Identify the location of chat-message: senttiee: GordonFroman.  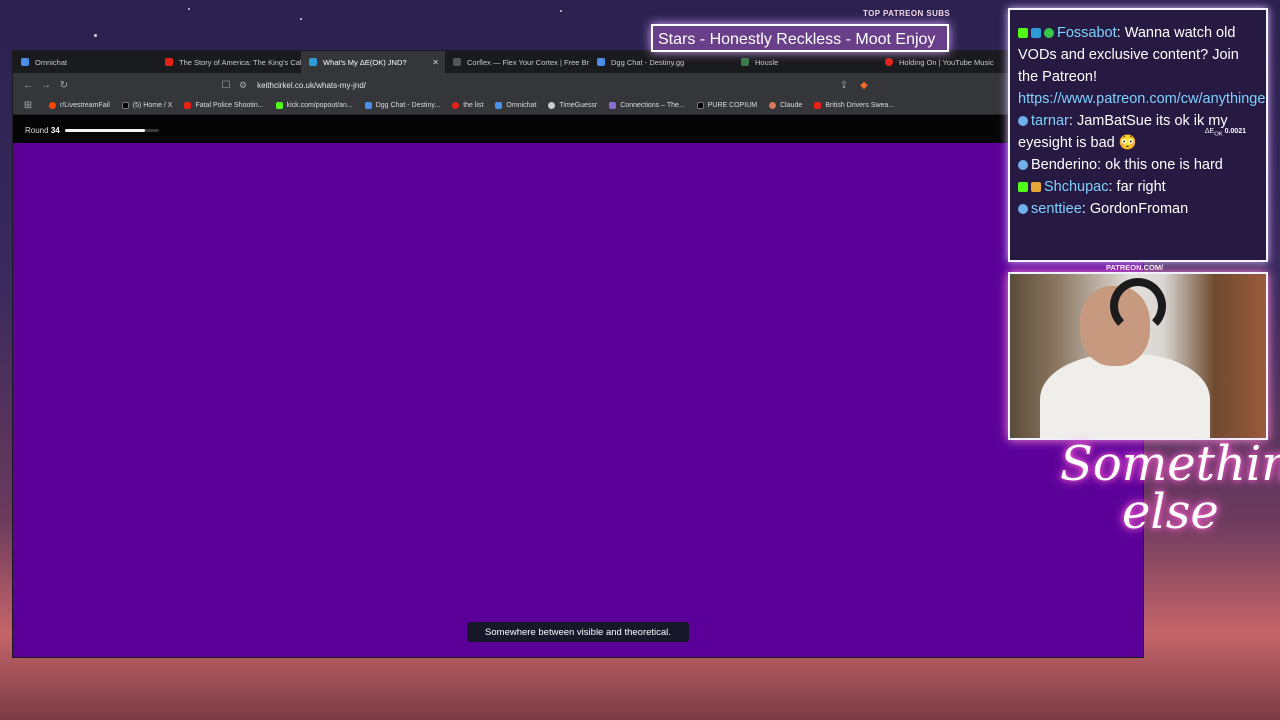
(1138, 209).